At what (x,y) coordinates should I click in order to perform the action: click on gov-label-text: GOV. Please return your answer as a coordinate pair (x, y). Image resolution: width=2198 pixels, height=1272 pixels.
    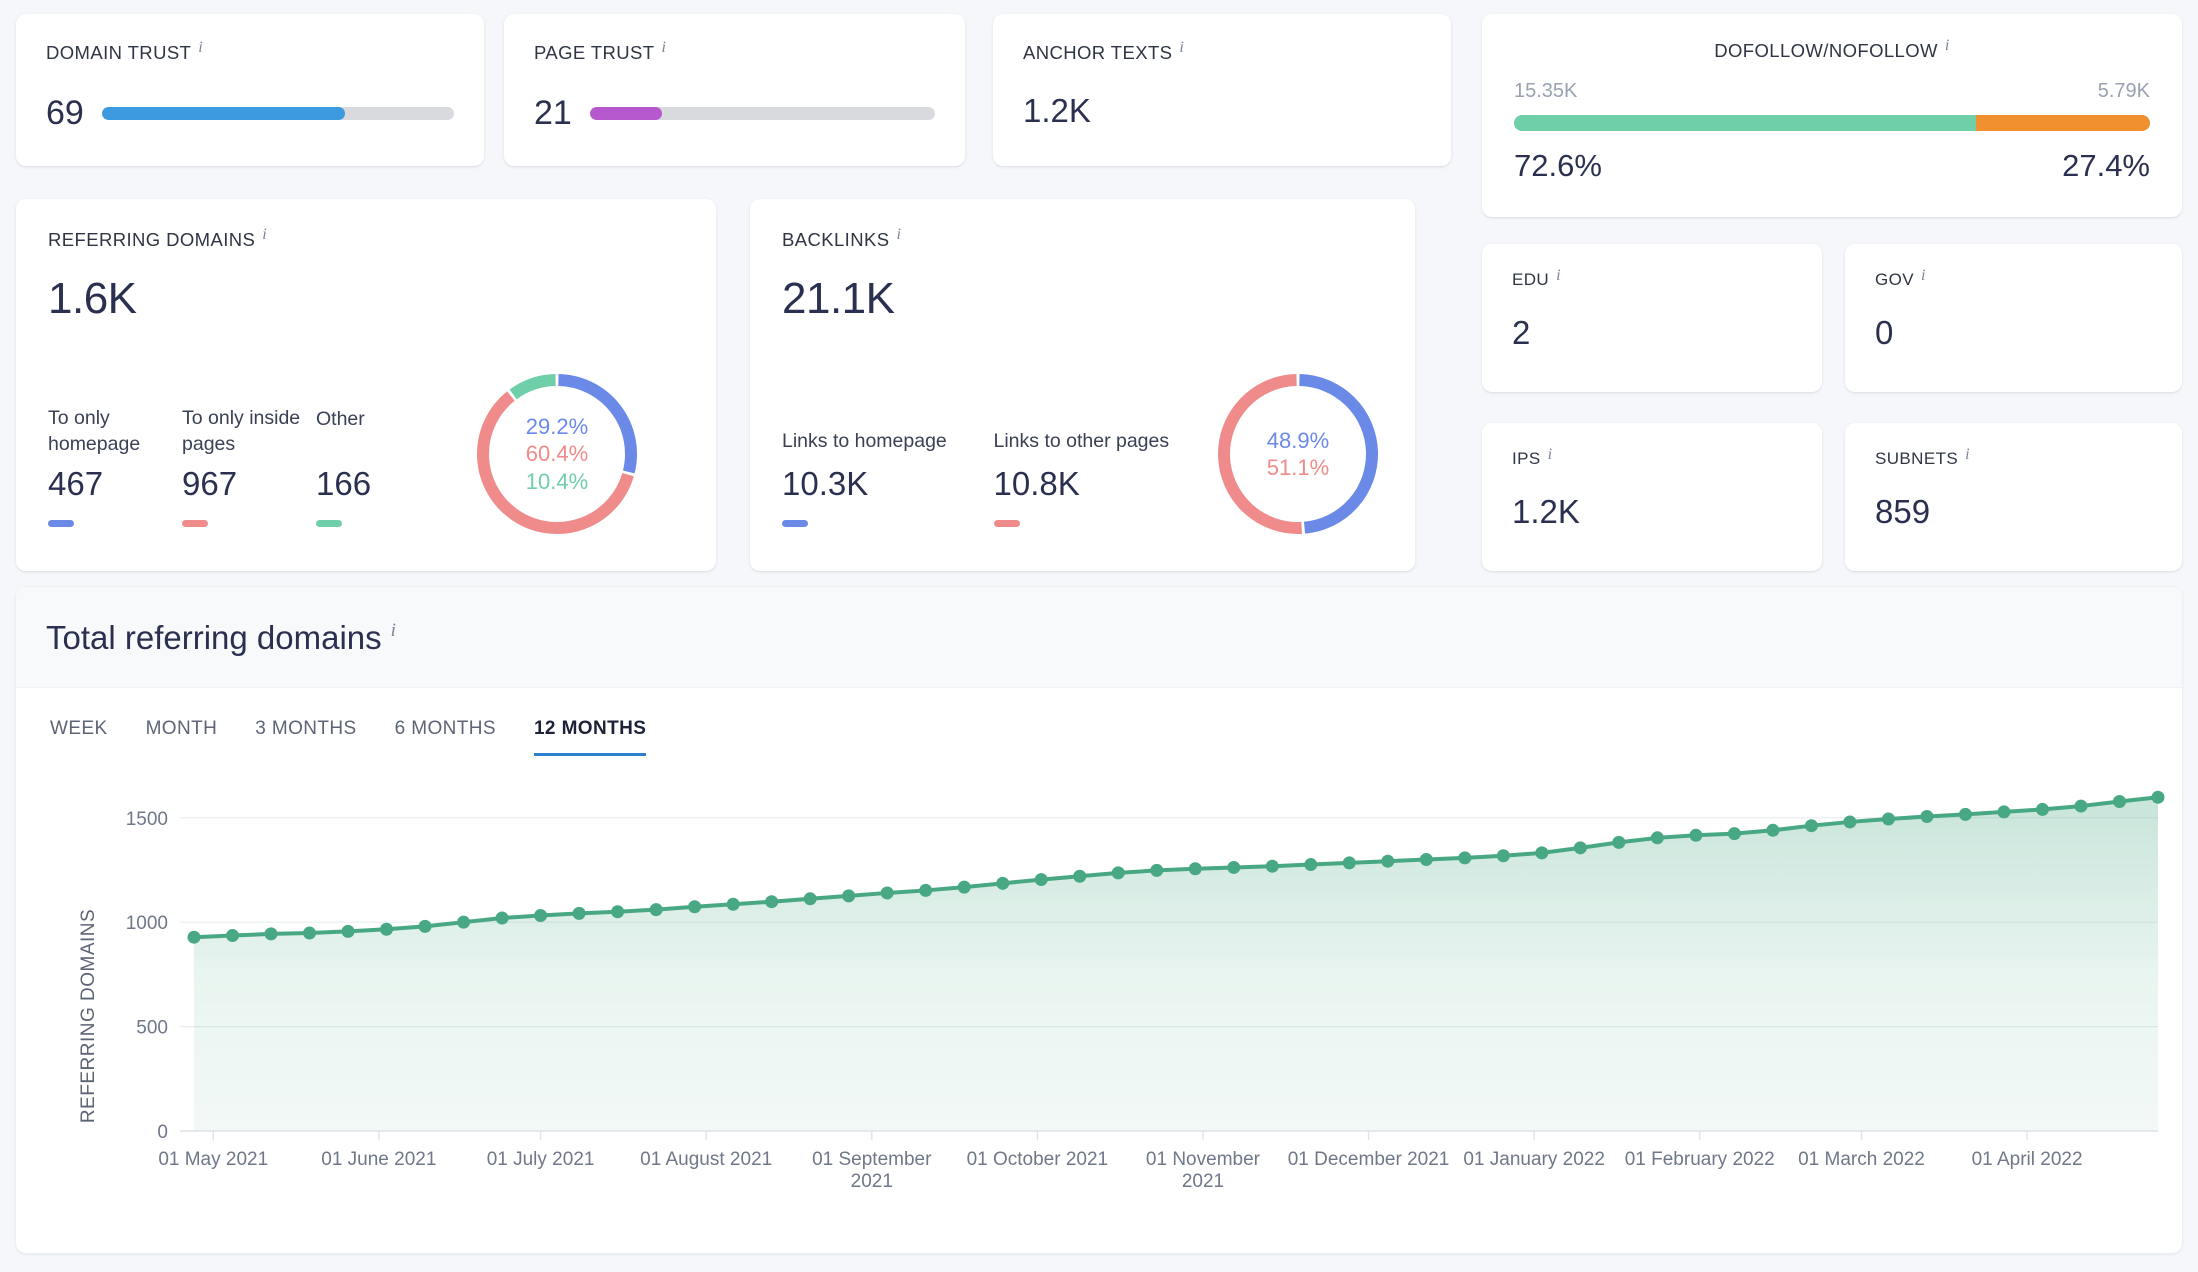
    Looking at the image, I should click on (1894, 279).